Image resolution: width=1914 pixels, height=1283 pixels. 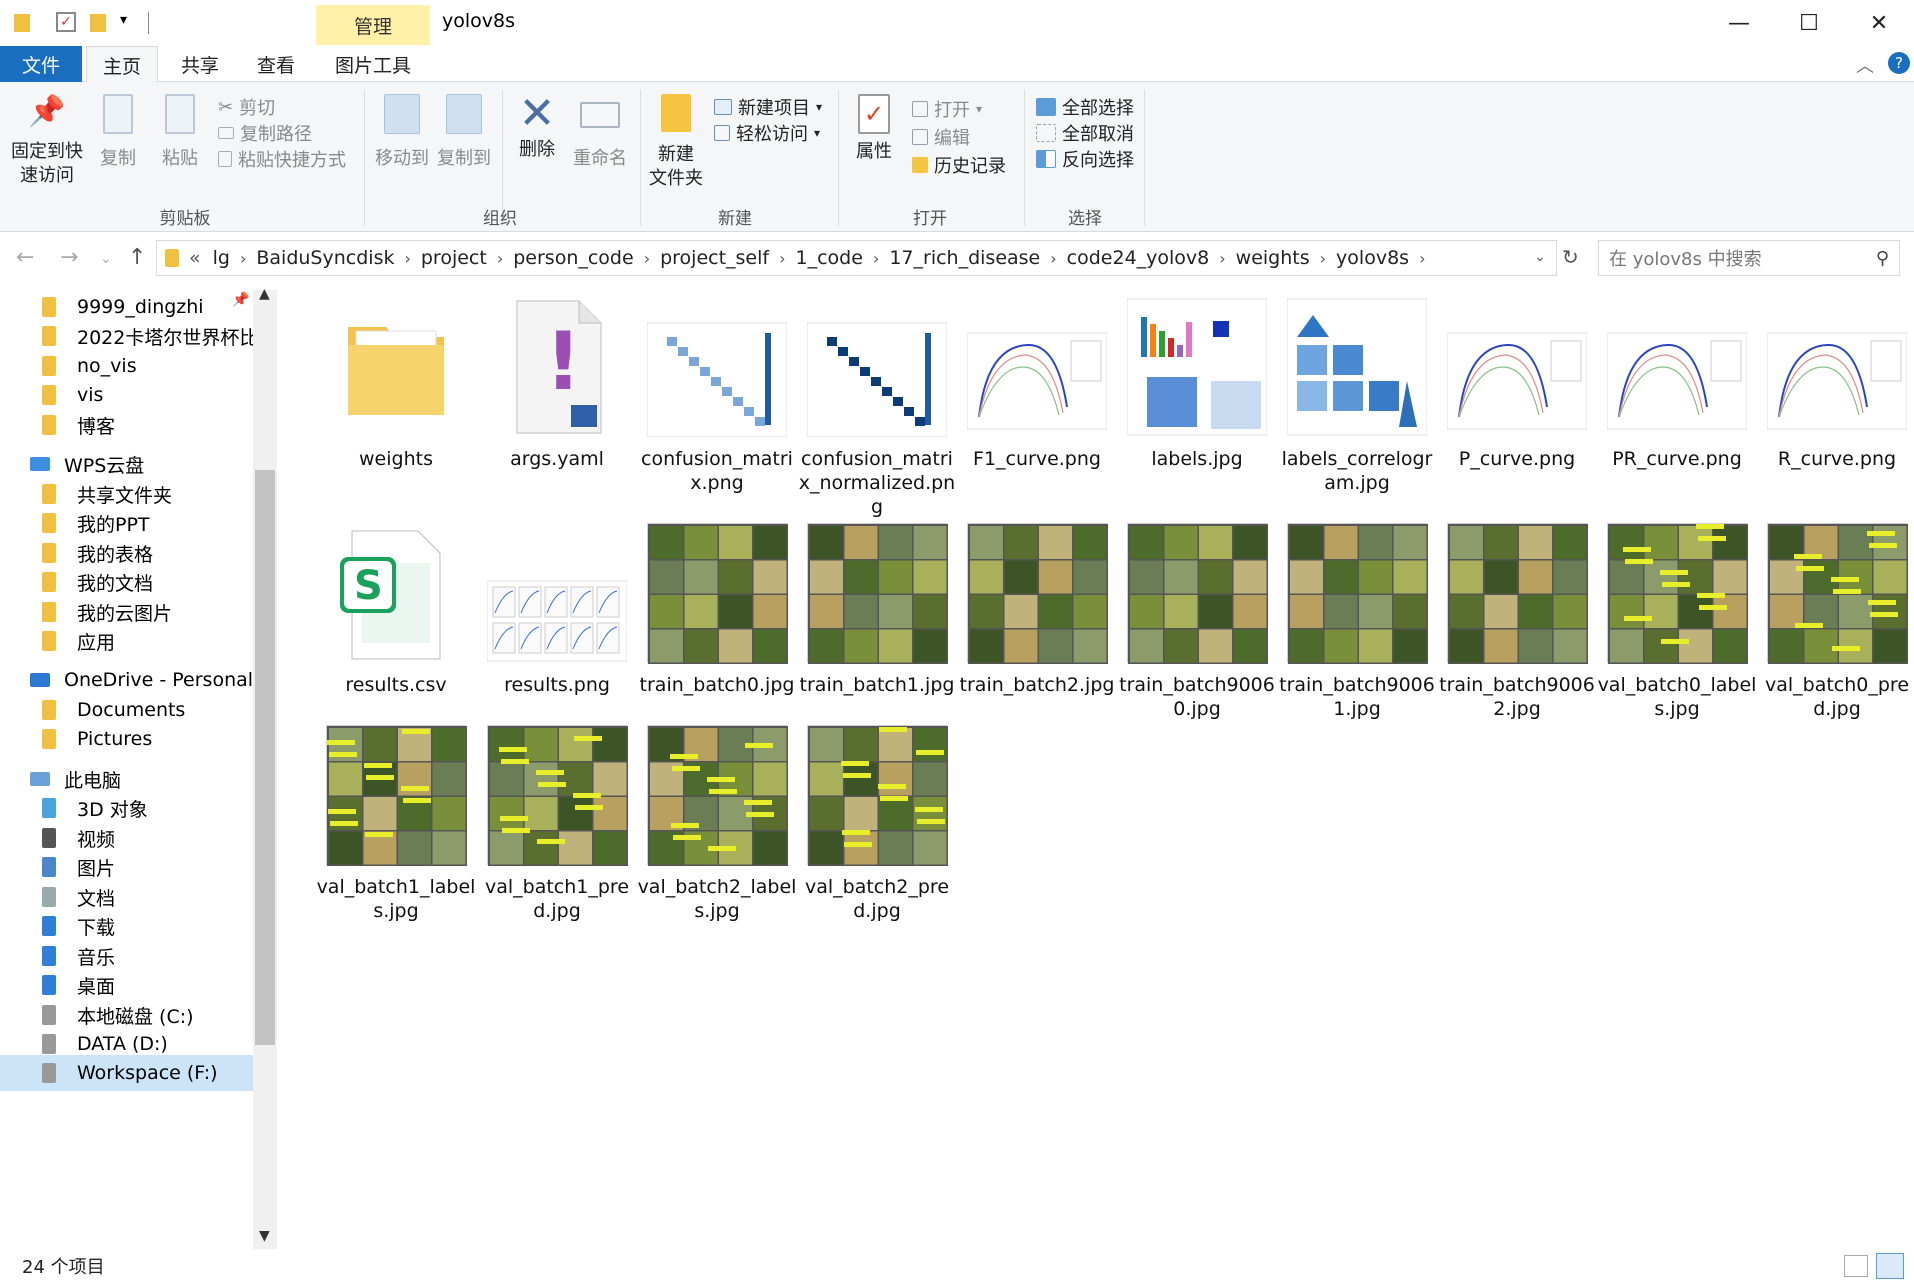 I want to click on properties-checkmark-icon: ✓, so click(x=66, y=22).